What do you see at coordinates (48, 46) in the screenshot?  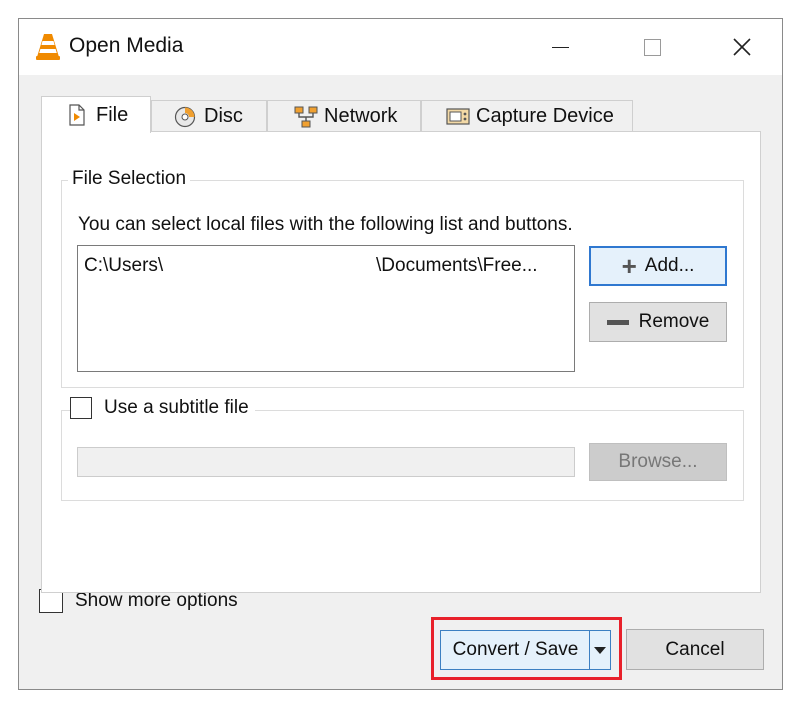 I see `vlc-cone-icon` at bounding box center [48, 46].